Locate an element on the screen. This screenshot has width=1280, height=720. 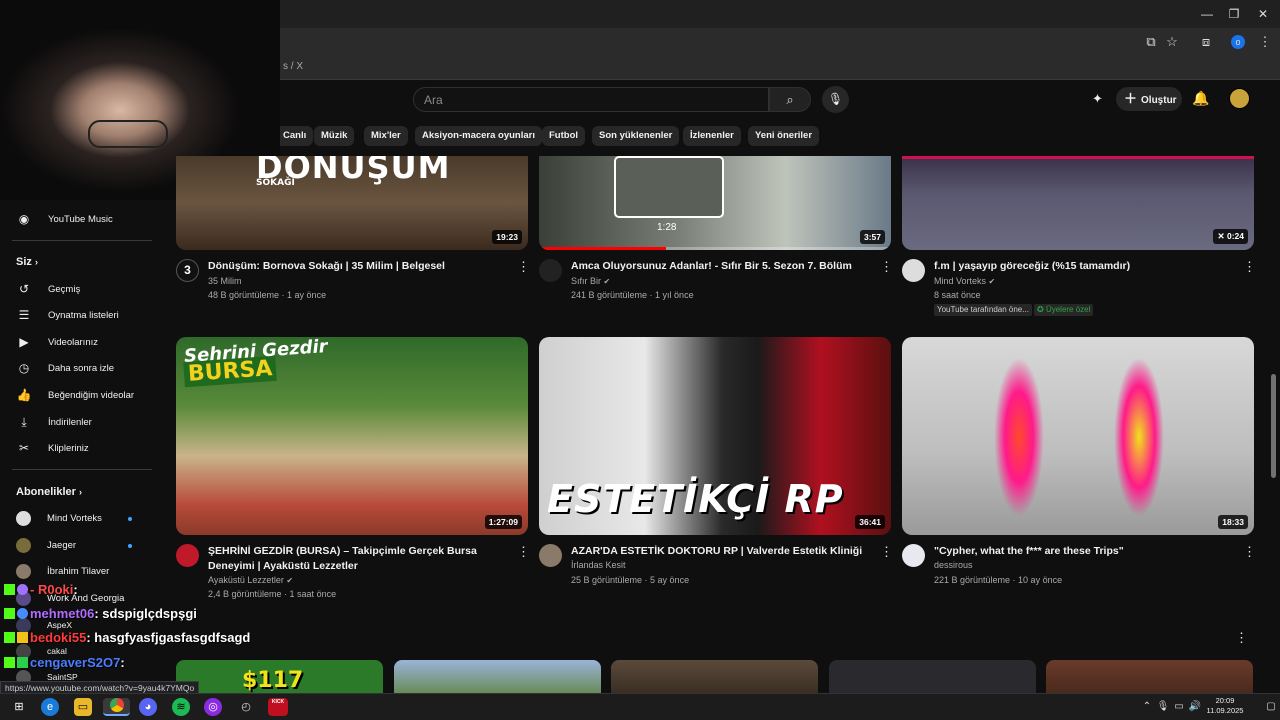
chip-recently-uploaded: Son yüklenenler is located at coordinates (636, 136).